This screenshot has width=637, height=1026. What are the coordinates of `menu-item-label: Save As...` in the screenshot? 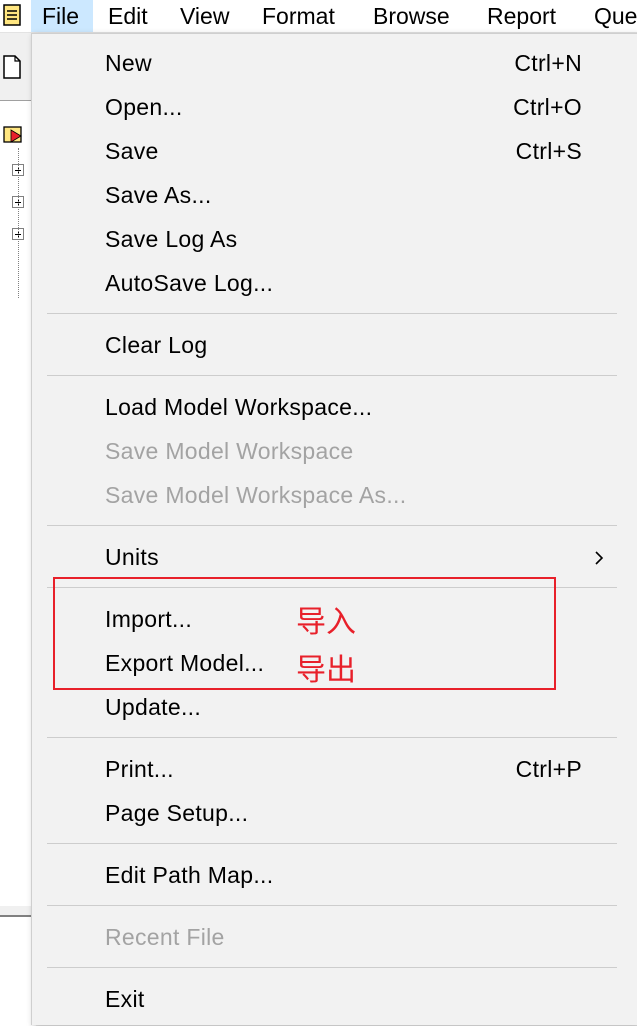 It's located at (158, 195).